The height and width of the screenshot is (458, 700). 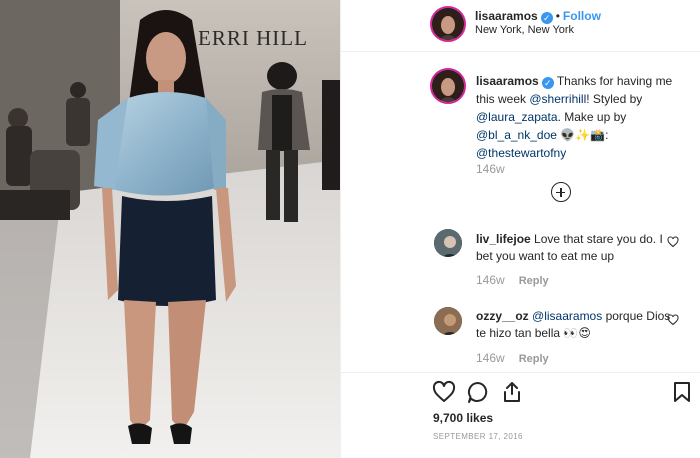 I want to click on caption-emojis: 👽✨📸, so click(x=583, y=135).